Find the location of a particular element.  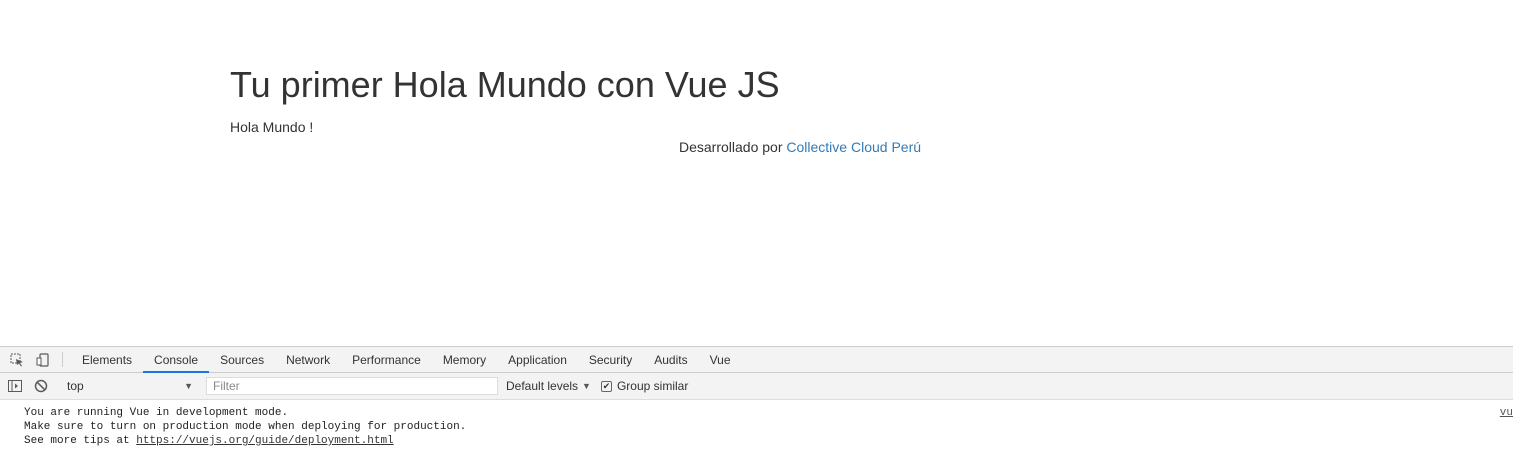

tab-audits: Audits is located at coordinates (670, 359).